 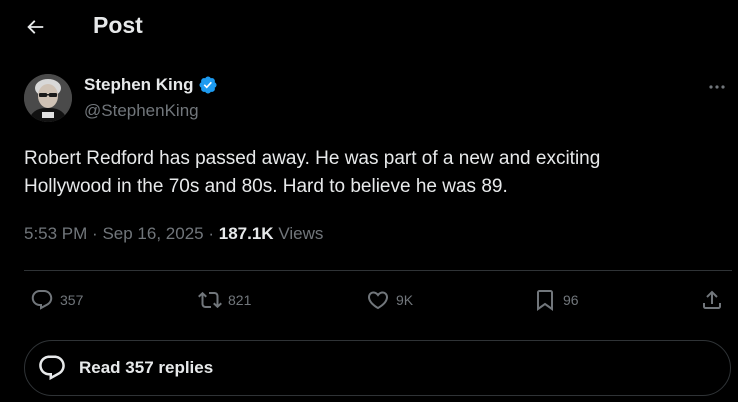 What do you see at coordinates (571, 300) in the screenshot?
I see `bookmark-count: 96` at bounding box center [571, 300].